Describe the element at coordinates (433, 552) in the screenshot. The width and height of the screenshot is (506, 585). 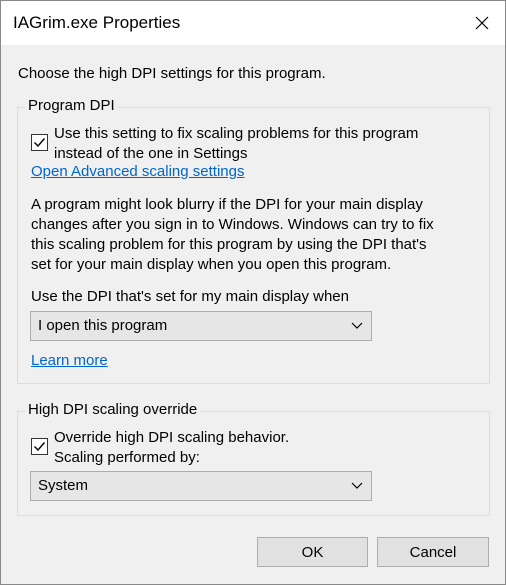
I see `cancel-button: Cancel` at that location.